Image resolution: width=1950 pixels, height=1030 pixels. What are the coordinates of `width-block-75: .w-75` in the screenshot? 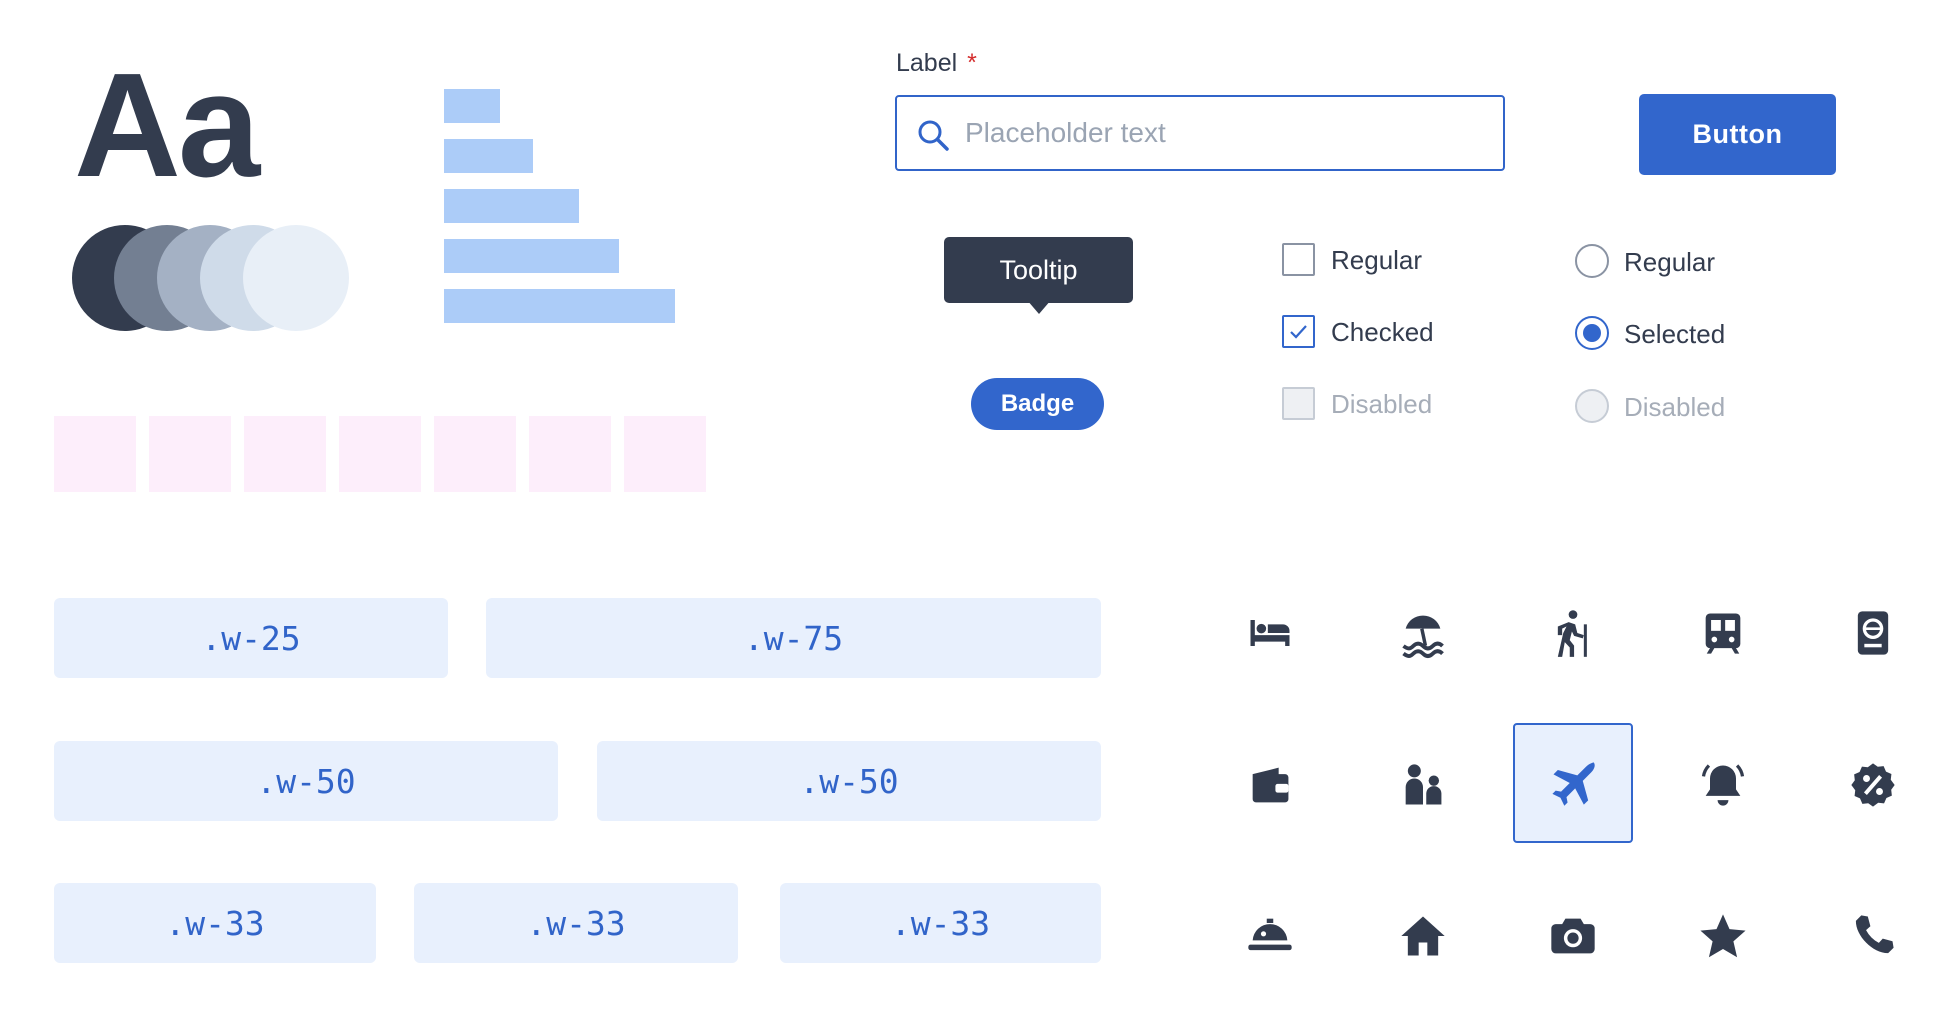 It's located at (793, 638).